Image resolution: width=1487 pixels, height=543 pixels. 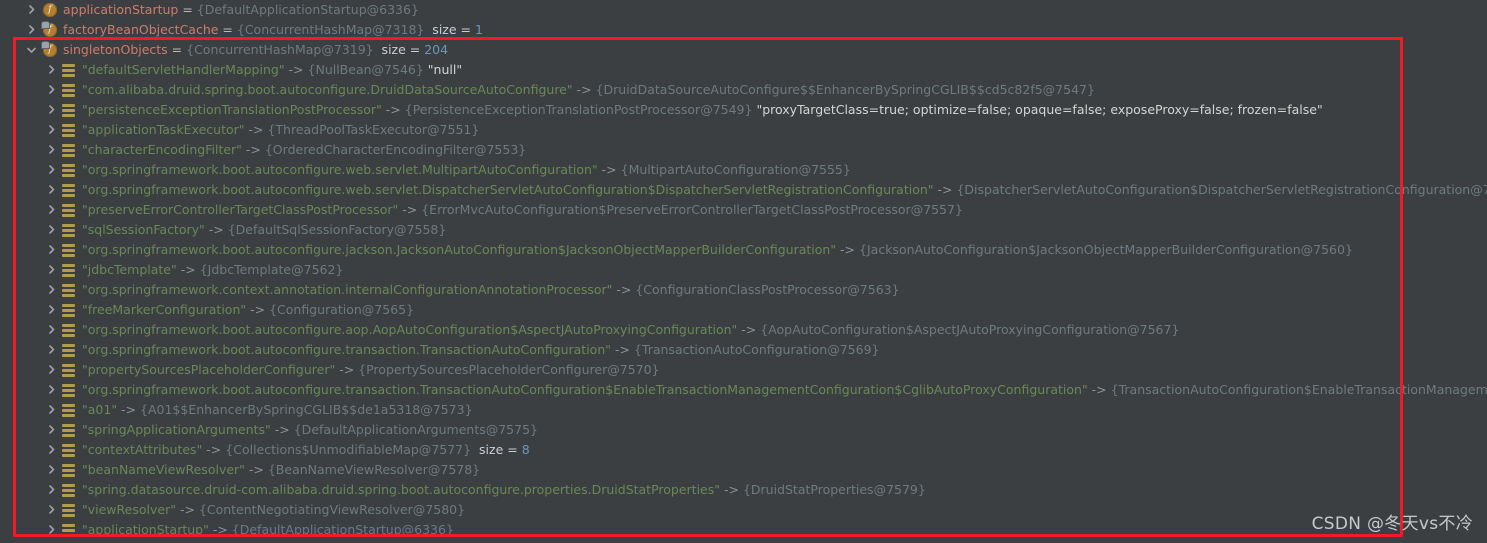 What do you see at coordinates (307, 9) in the screenshot?
I see `object-reference: {DefaultApplicationStartup@6336}` at bounding box center [307, 9].